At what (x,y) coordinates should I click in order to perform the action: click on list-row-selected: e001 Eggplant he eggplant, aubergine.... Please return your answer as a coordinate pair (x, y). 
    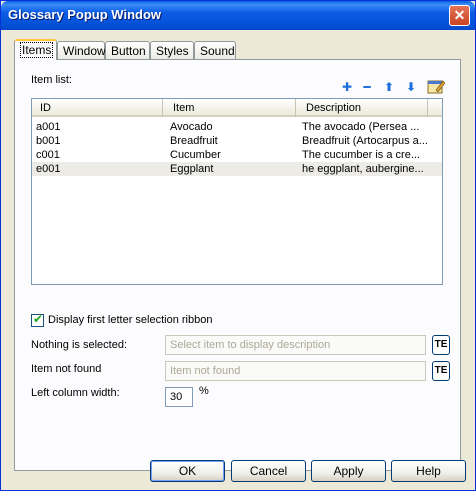
    Looking at the image, I should click on (237, 169).